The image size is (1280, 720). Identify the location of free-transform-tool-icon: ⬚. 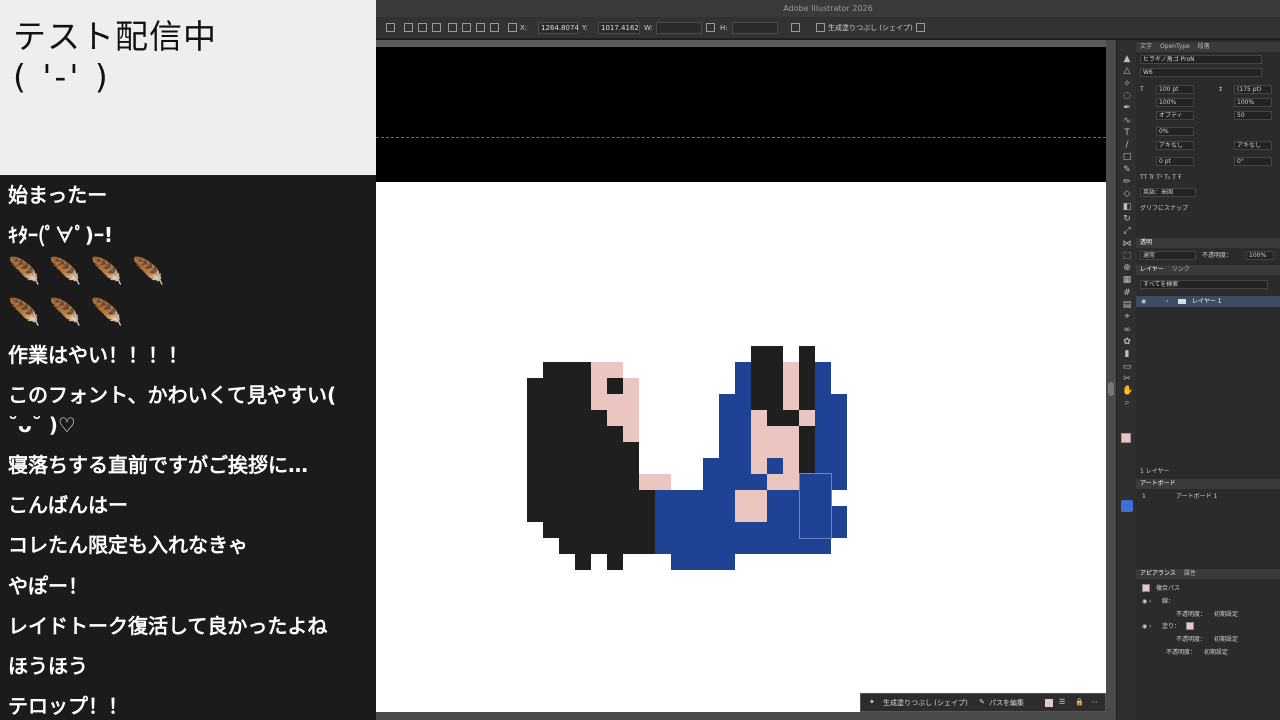
(1127, 256).